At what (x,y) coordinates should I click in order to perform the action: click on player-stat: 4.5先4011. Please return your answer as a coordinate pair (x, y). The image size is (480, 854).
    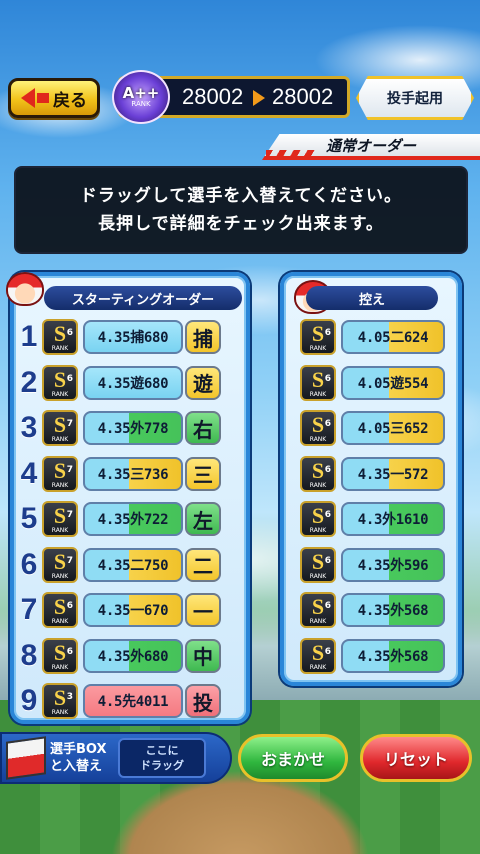
    Looking at the image, I should click on (133, 701).